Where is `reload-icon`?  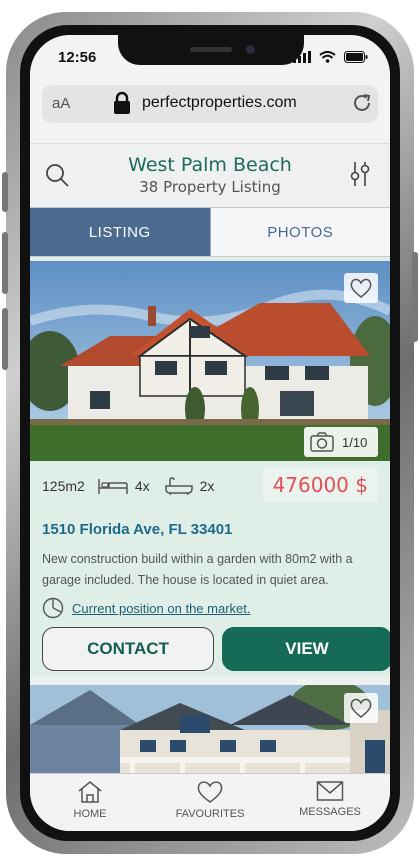 reload-icon is located at coordinates (362, 103).